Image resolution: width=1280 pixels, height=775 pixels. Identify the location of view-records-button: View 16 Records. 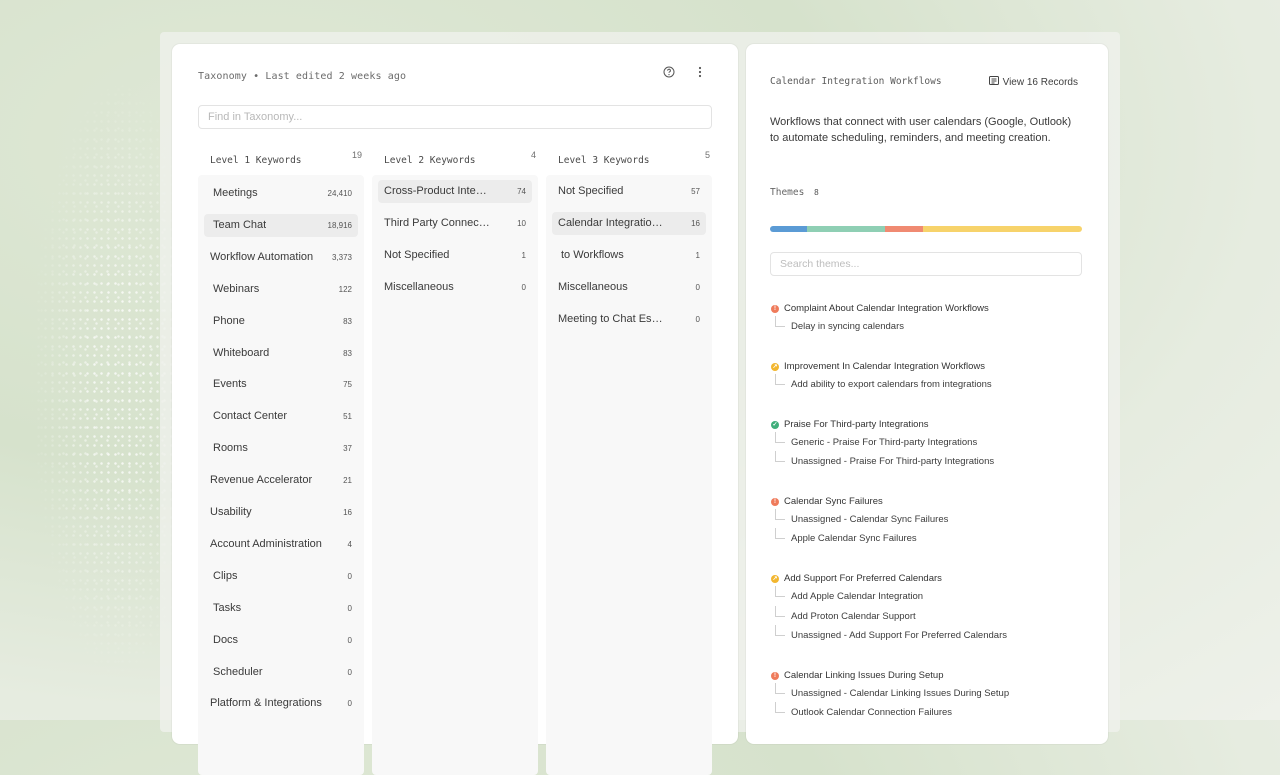
(1033, 82).